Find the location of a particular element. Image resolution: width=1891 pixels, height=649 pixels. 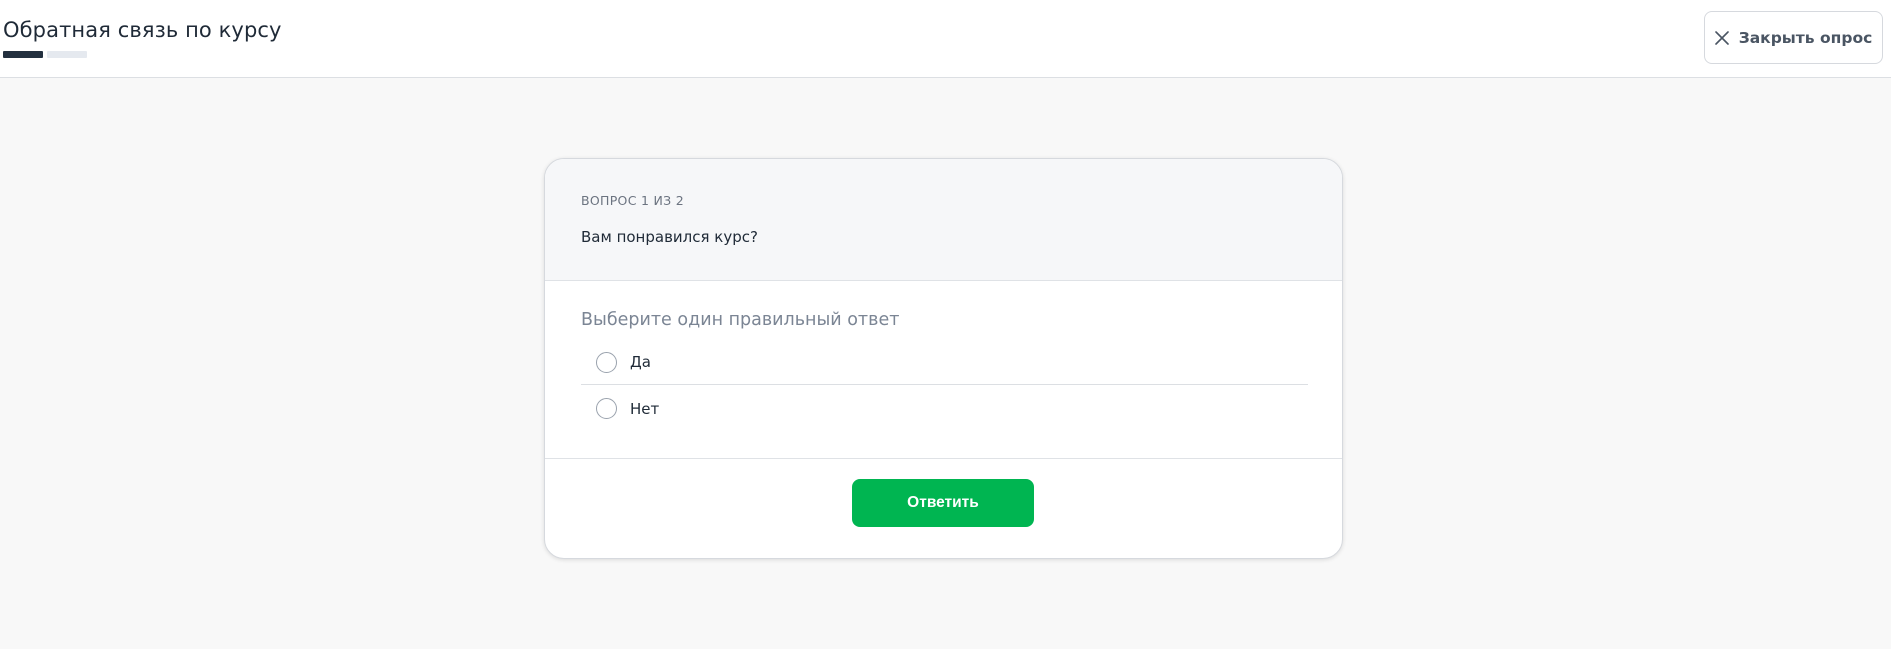

submit-label: Ответить is located at coordinates (943, 502).